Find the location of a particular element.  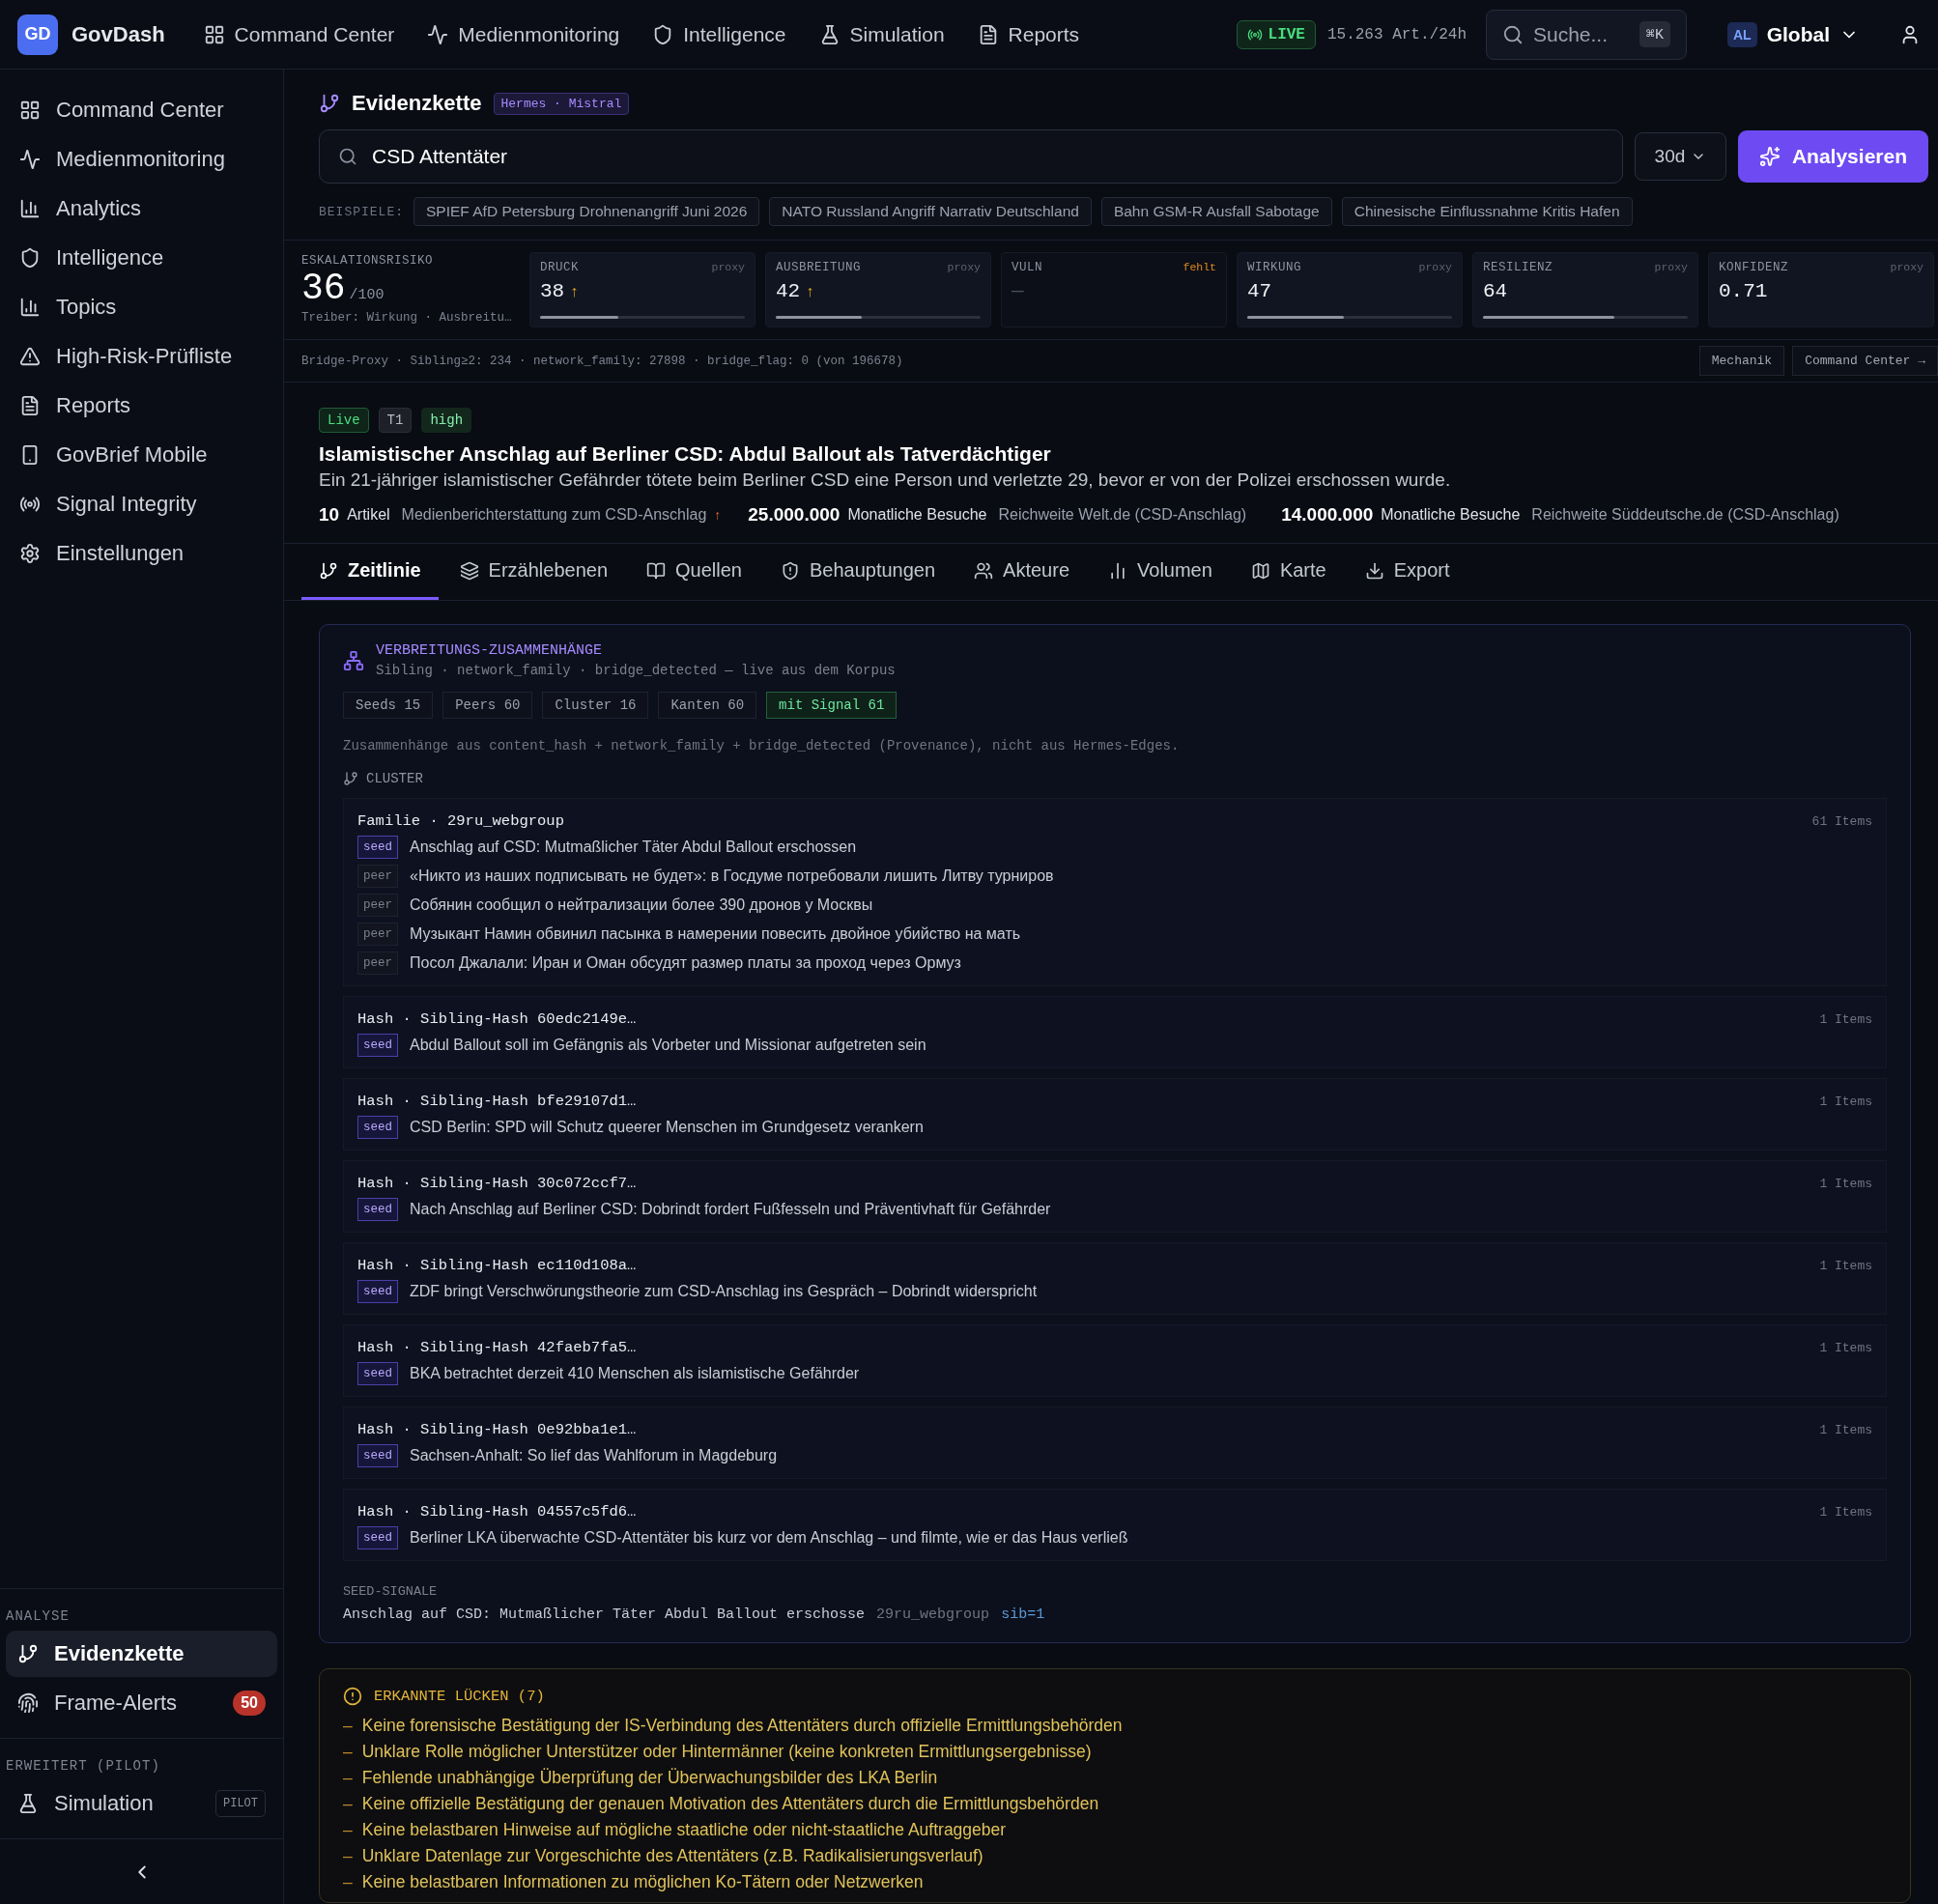

article-title: Sachsen-Anhalt: So lief das Wahlforum in Magdeburg is located at coordinates (594, 1455).